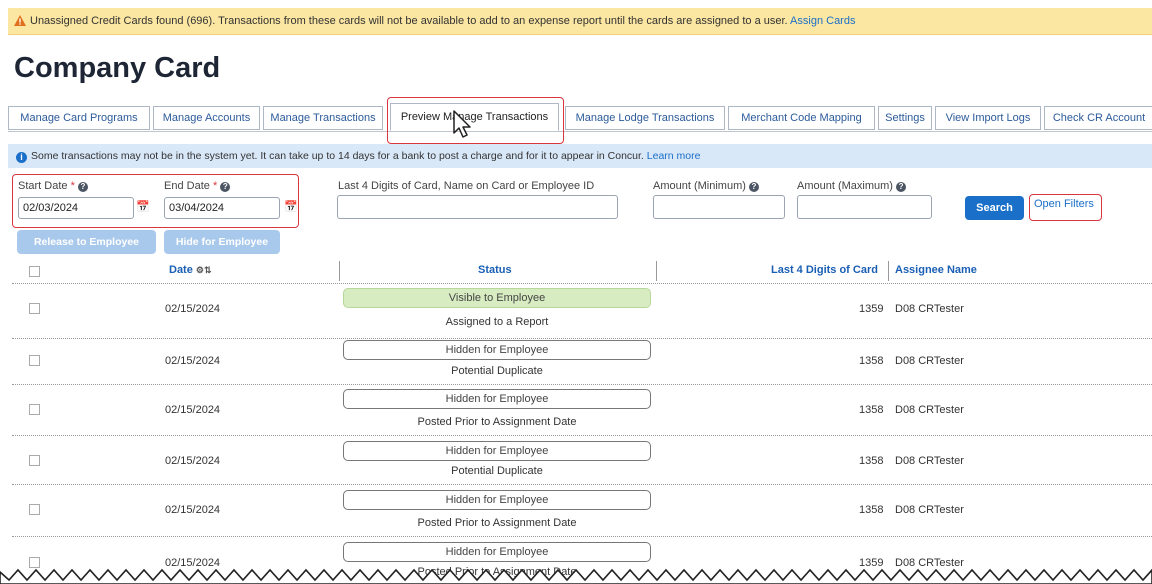 Image resolution: width=1152 pixels, height=584 pixels. Describe the element at coordinates (497, 298) in the screenshot. I see `status-badge: Visible to Employee` at that location.